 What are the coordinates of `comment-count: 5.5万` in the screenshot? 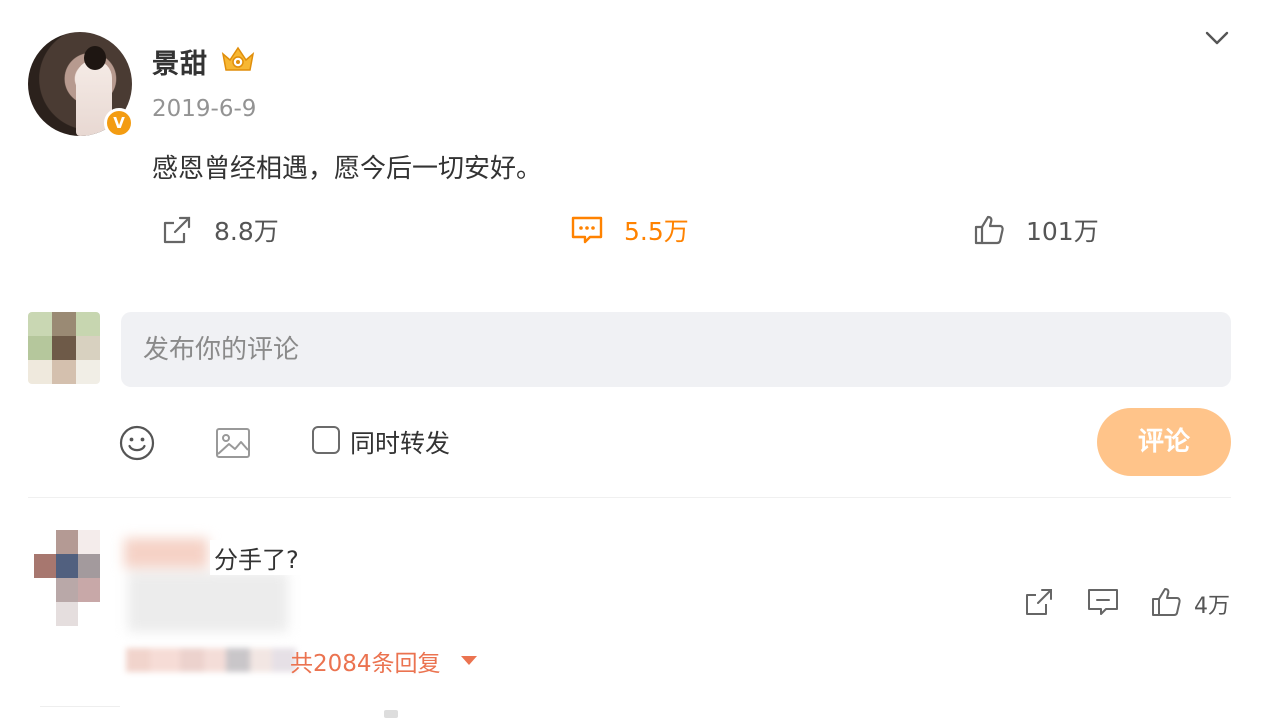 It's located at (656, 231).